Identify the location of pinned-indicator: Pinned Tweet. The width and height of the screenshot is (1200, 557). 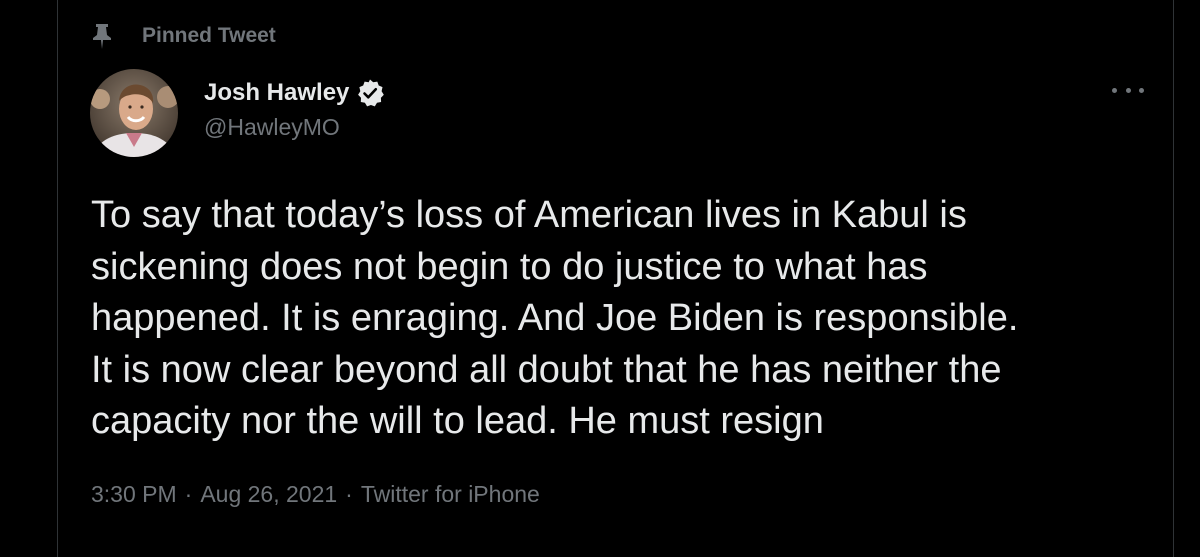
(184, 36).